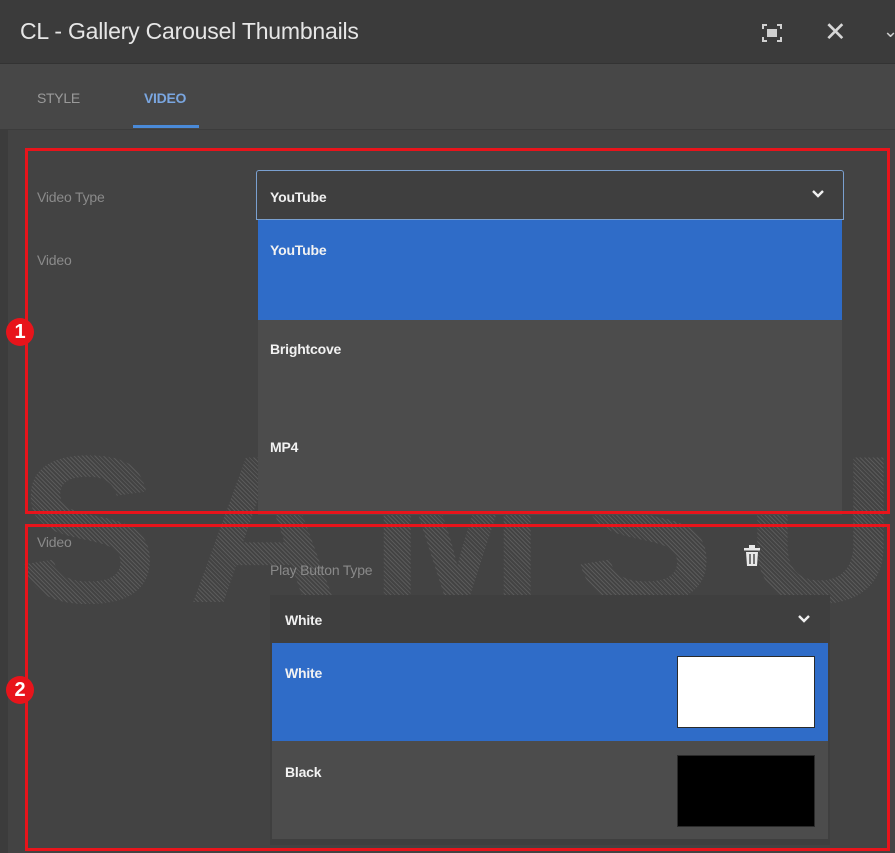  Describe the element at coordinates (4, 491) in the screenshot. I see `panel-edge` at that location.